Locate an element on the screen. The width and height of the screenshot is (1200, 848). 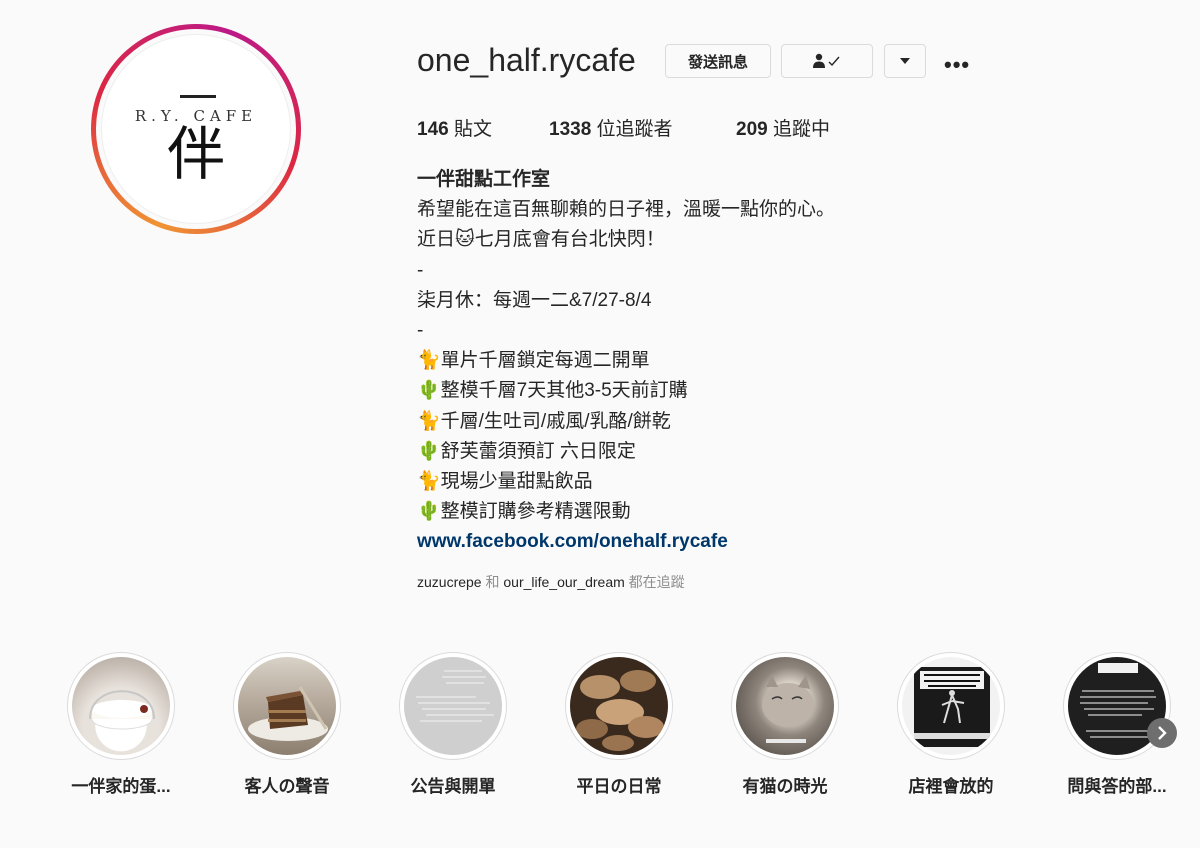
triangle-down-icon is located at coordinates (905, 61).